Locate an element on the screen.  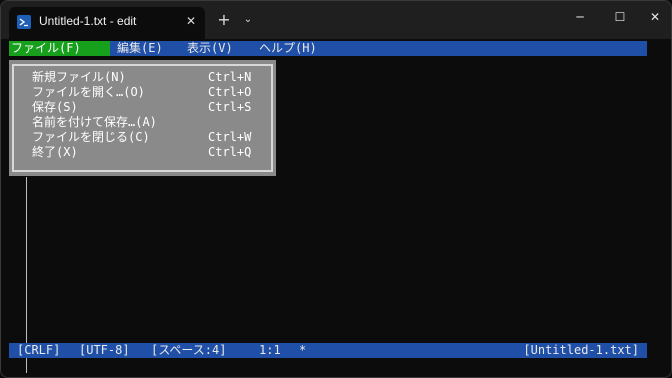
menu-item-label: 名前を付けて保存…(A) is located at coordinates (94, 122).